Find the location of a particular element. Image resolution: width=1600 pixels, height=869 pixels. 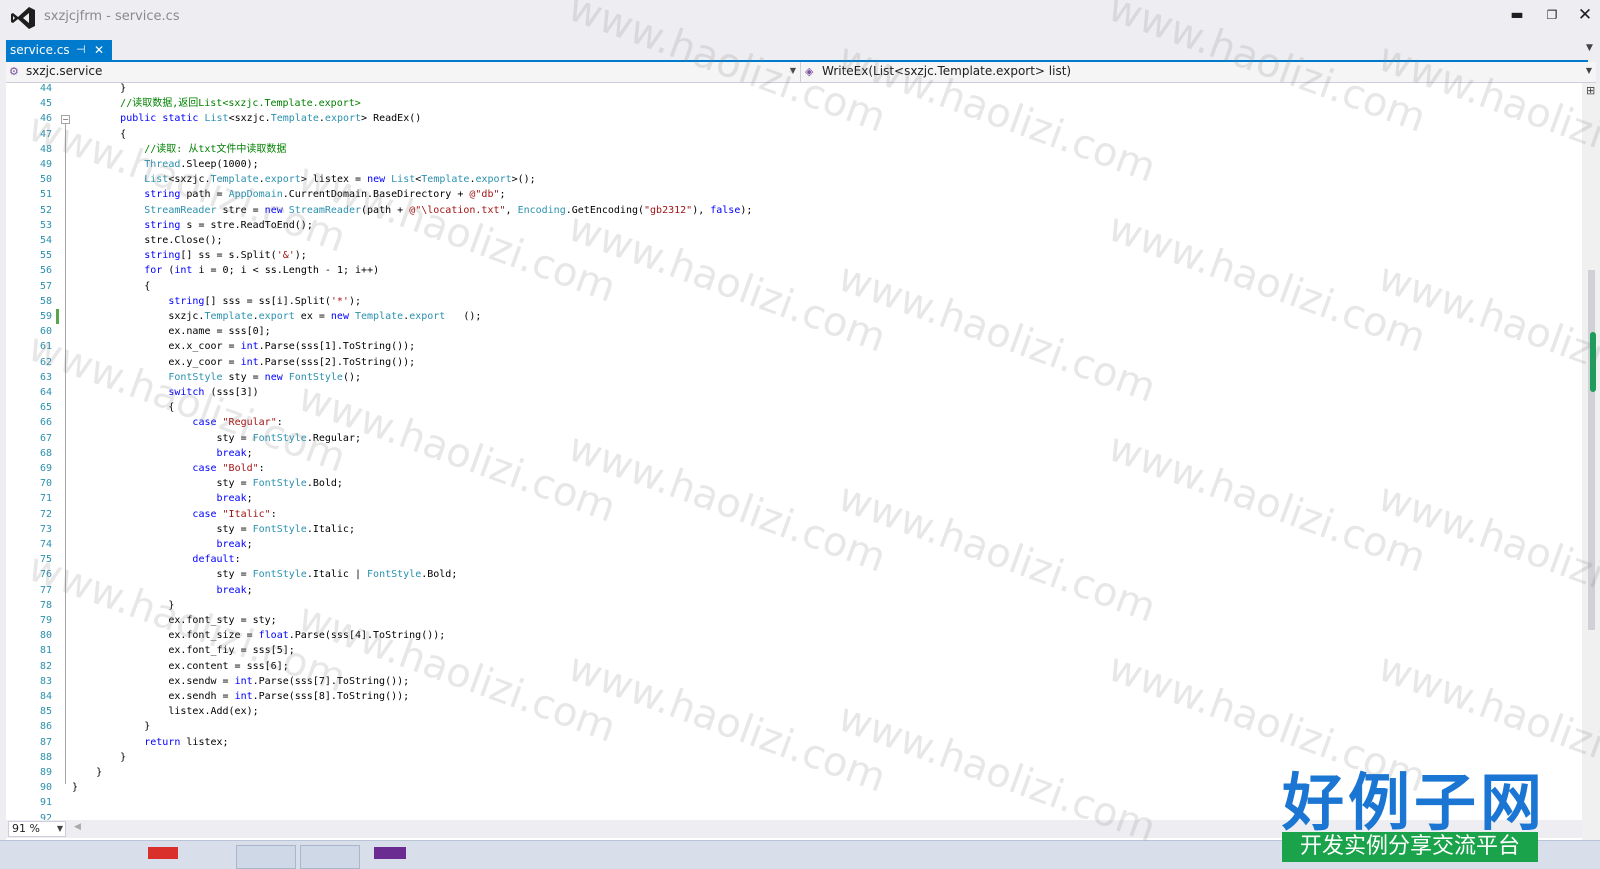

chevron-down-icon: ▼ is located at coordinates (59, 828).